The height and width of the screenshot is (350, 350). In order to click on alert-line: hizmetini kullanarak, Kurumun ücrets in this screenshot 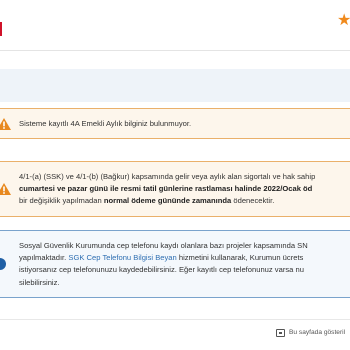, I will do `click(240, 258)`.